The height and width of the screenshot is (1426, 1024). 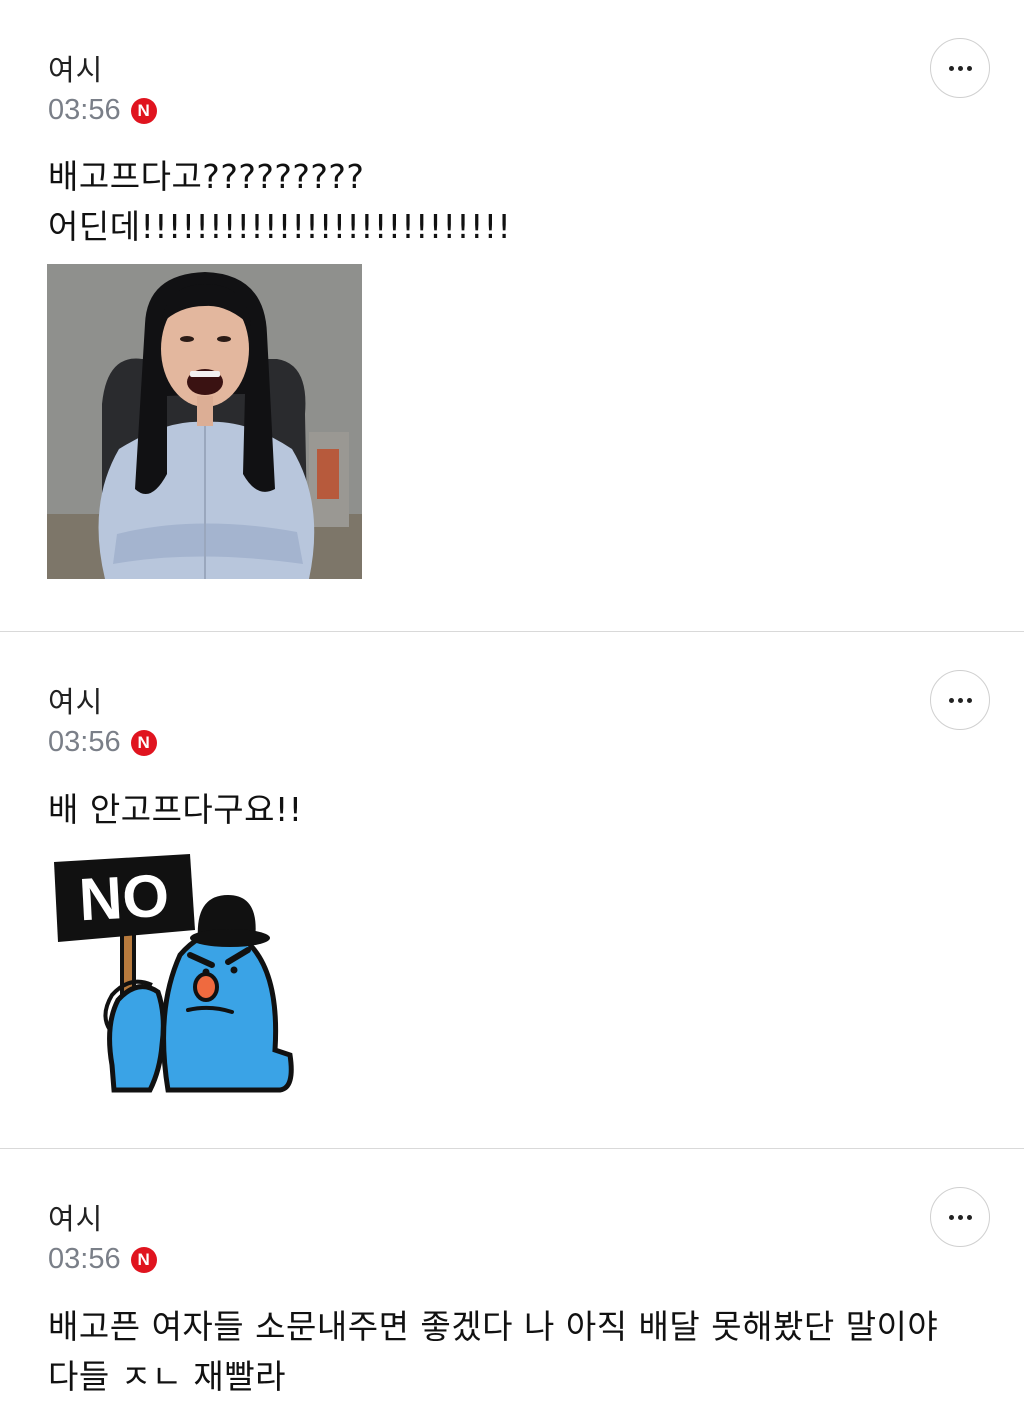 What do you see at coordinates (123, 898) in the screenshot?
I see `sticker-text: NO` at bounding box center [123, 898].